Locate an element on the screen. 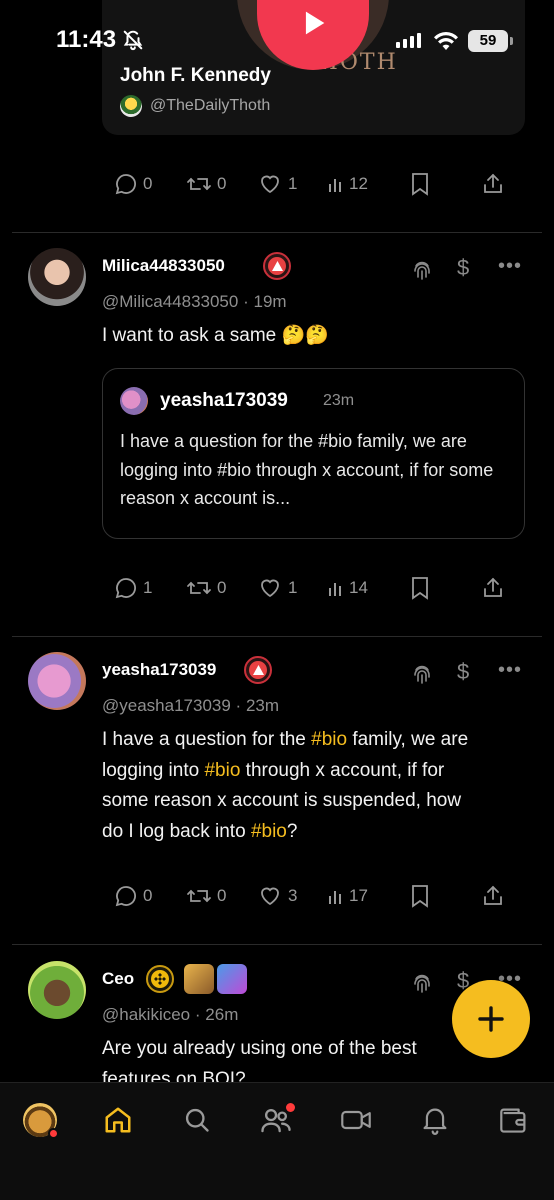 Image resolution: width=554 pixels, height=1200 pixels. plus-icon is located at coordinates (491, 1019).